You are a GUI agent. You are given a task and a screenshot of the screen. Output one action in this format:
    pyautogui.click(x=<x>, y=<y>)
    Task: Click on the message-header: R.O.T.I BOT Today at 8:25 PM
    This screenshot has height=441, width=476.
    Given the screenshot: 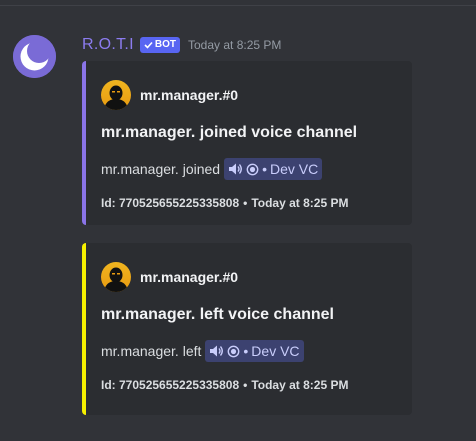 What is the action you would take?
    pyautogui.click(x=181, y=45)
    